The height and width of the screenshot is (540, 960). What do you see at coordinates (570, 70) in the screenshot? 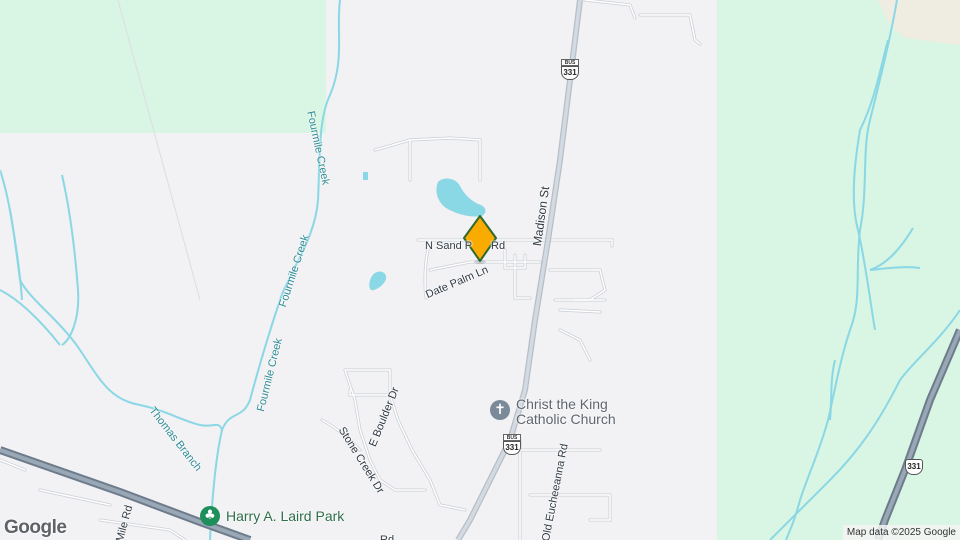
I see `bus-331-shield-top: BUS 331` at bounding box center [570, 70].